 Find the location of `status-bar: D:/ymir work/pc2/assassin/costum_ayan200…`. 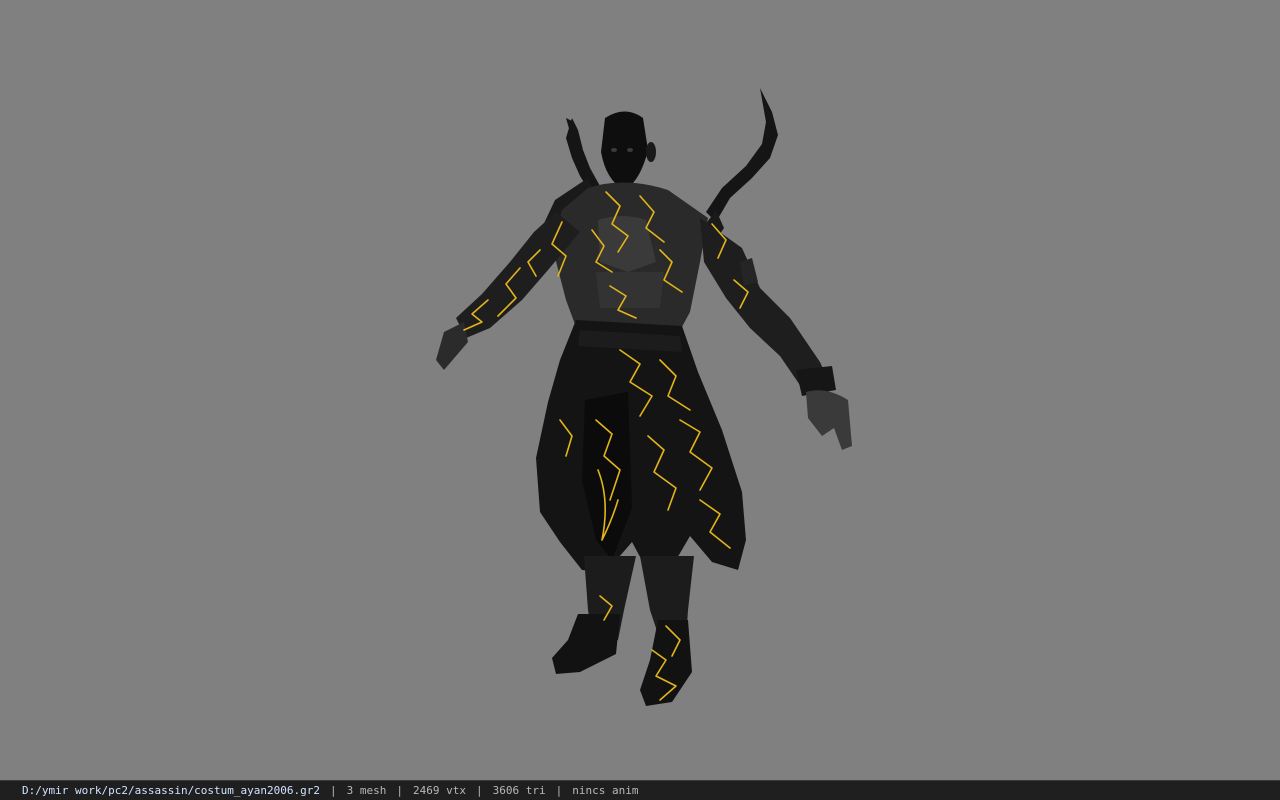

status-bar: D:/ymir work/pc2/assassin/costum_ayan200… is located at coordinates (640, 790).